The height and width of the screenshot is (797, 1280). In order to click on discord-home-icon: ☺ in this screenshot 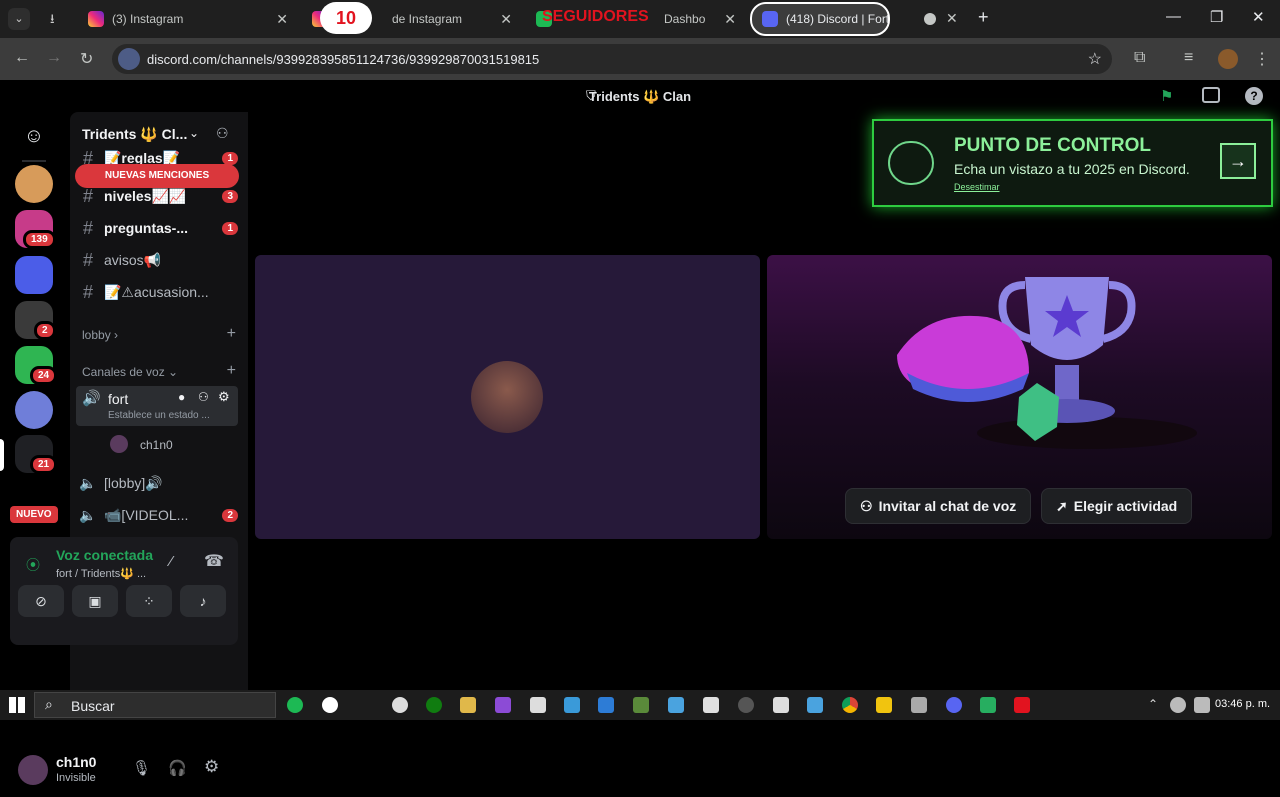, I will do `click(34, 136)`.